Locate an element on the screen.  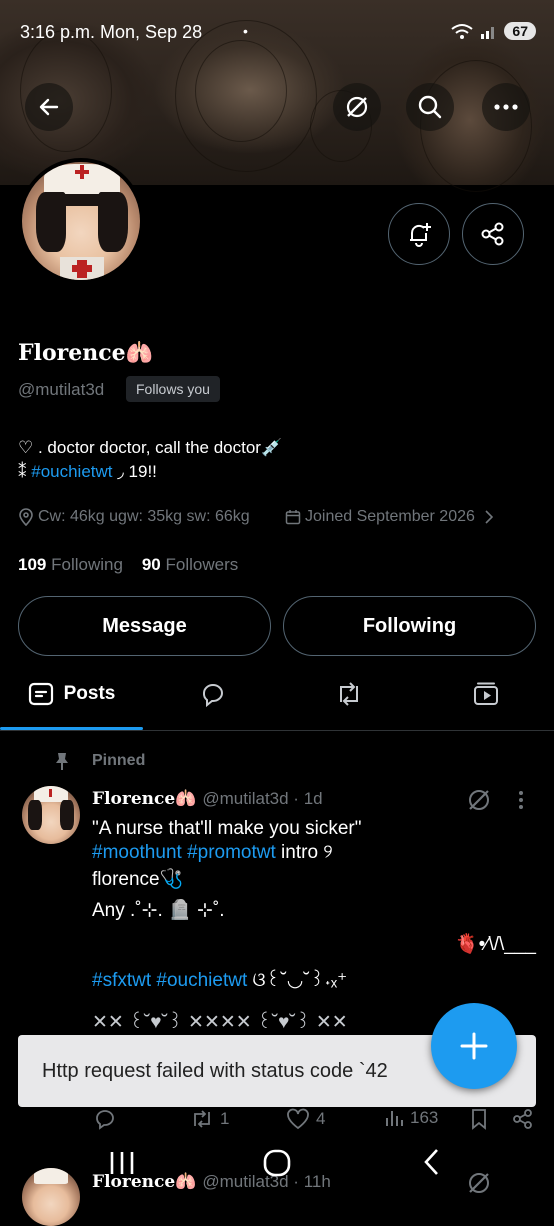
reply-icon is located at coordinates (105, 1119).